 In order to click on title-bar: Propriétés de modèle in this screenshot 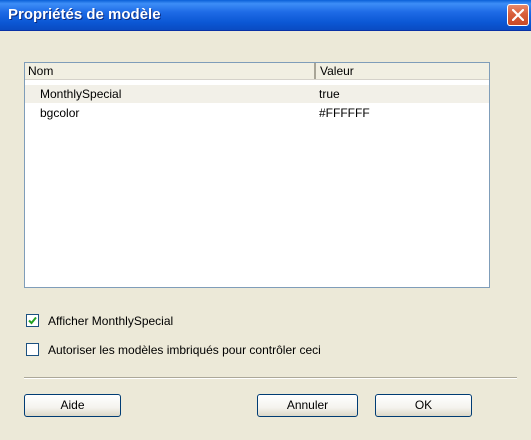, I will do `click(265, 15)`.